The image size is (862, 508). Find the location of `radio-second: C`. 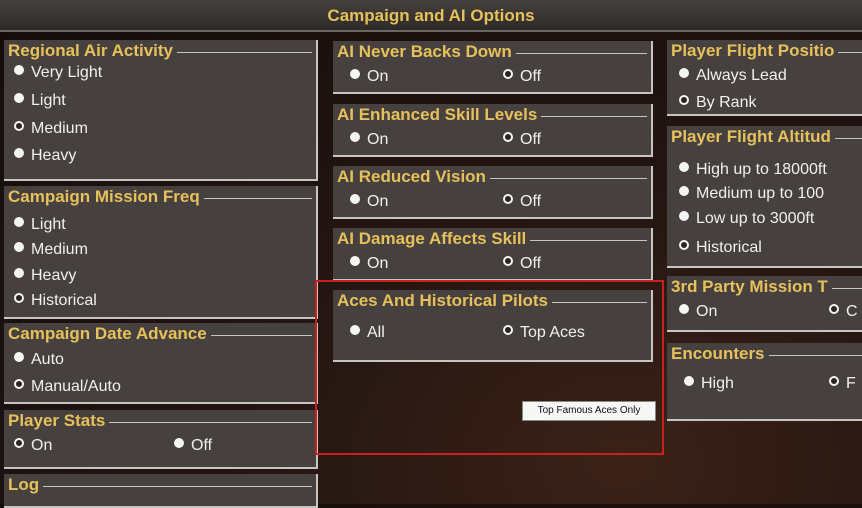

radio-second: C is located at coordinates (843, 312).